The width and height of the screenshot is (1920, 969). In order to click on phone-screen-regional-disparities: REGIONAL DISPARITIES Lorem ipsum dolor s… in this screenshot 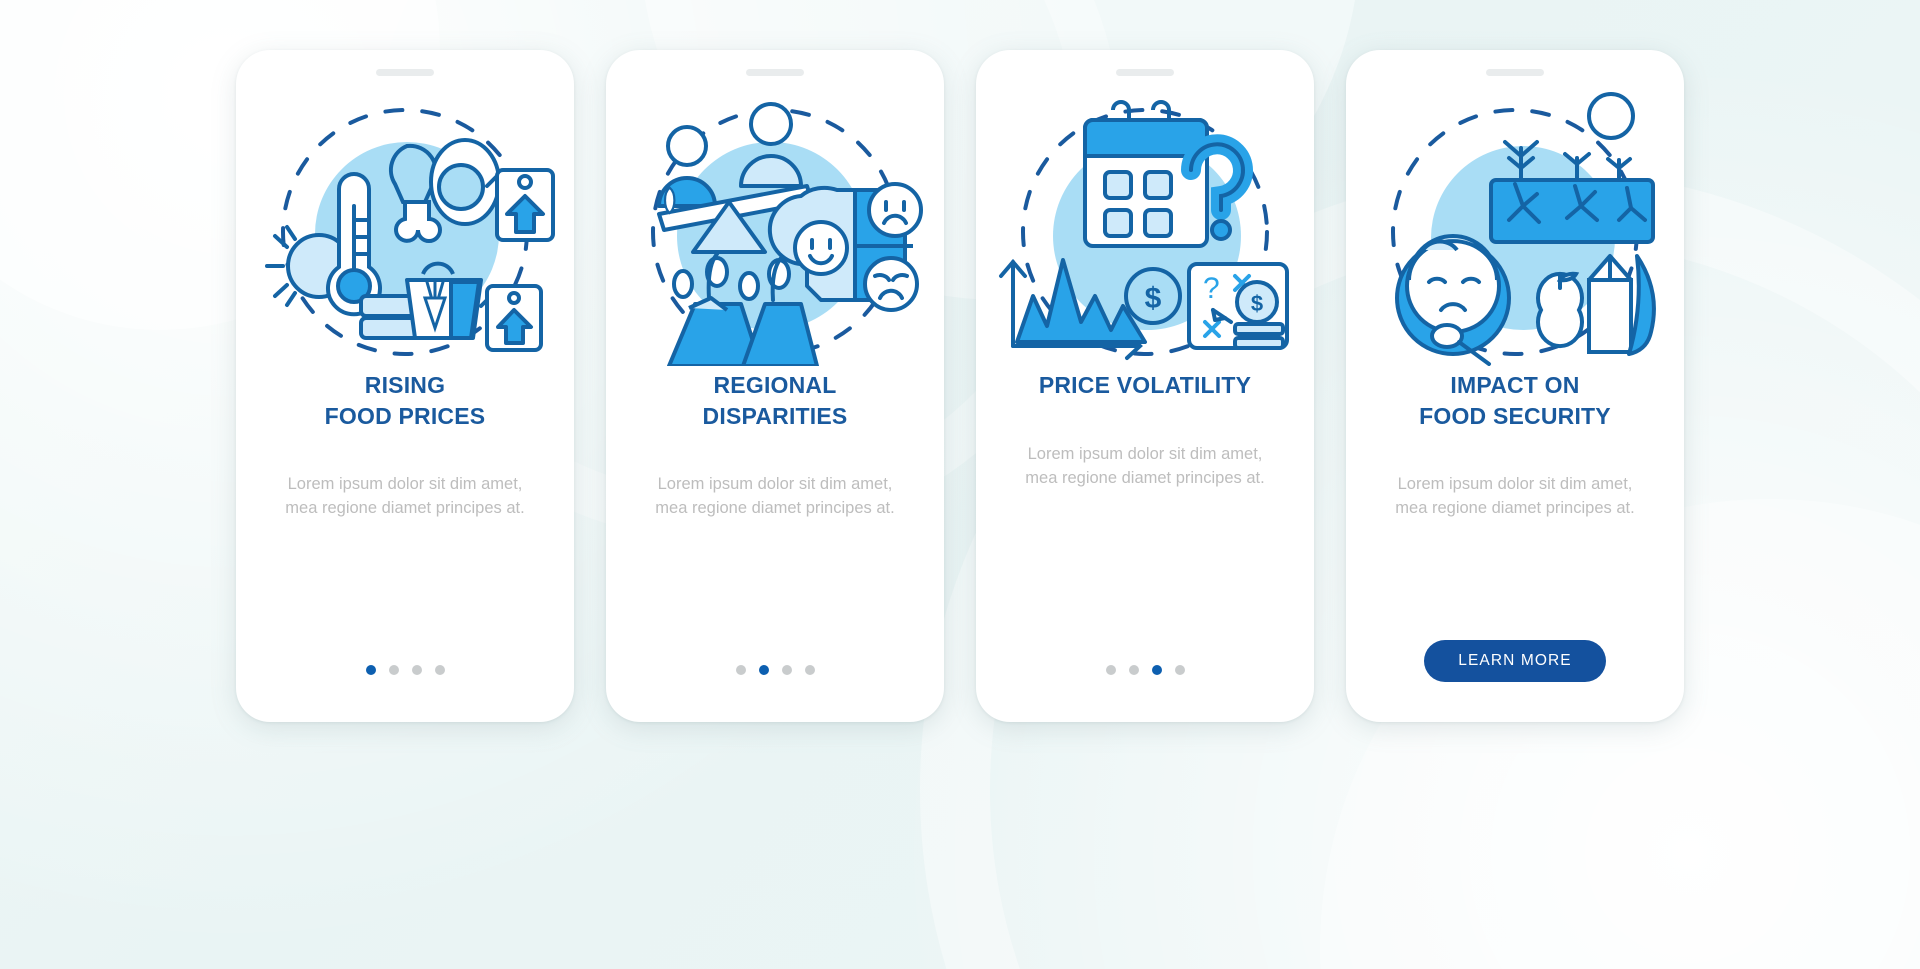, I will do `click(775, 386)`.